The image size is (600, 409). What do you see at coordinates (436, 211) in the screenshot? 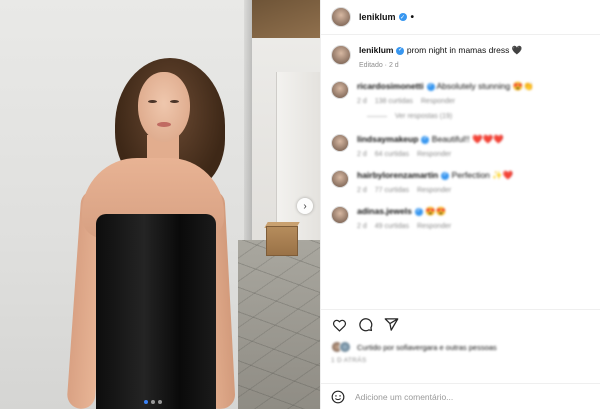
I see `comment-emoji: 😍😍` at bounding box center [436, 211].